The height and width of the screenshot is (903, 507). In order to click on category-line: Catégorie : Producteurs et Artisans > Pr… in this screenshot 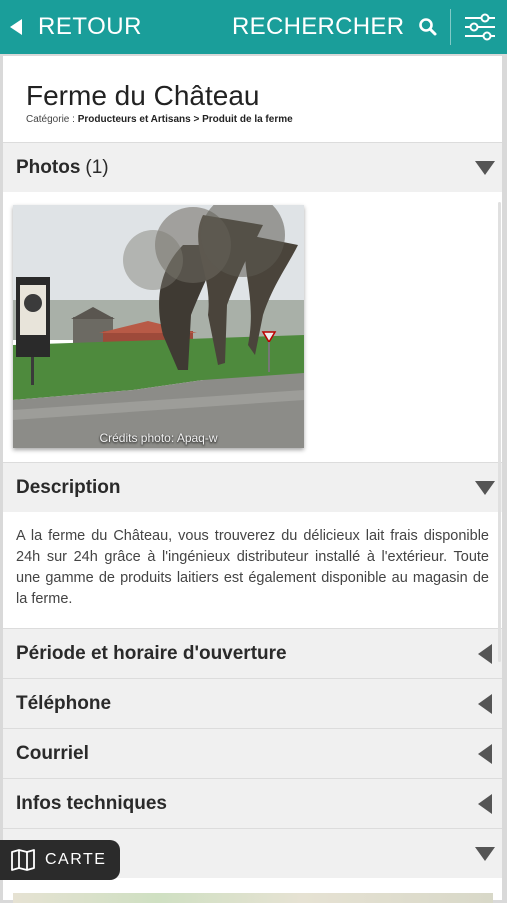, I will do `click(264, 119)`.